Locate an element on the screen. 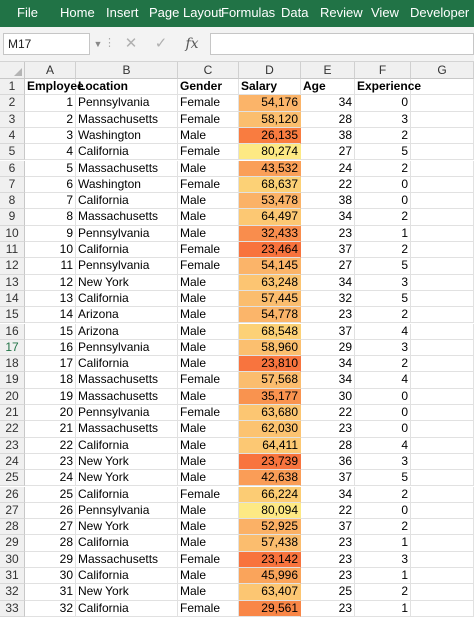 This screenshot has height=619, width=474. employee-cell: 29 is located at coordinates (50, 559).